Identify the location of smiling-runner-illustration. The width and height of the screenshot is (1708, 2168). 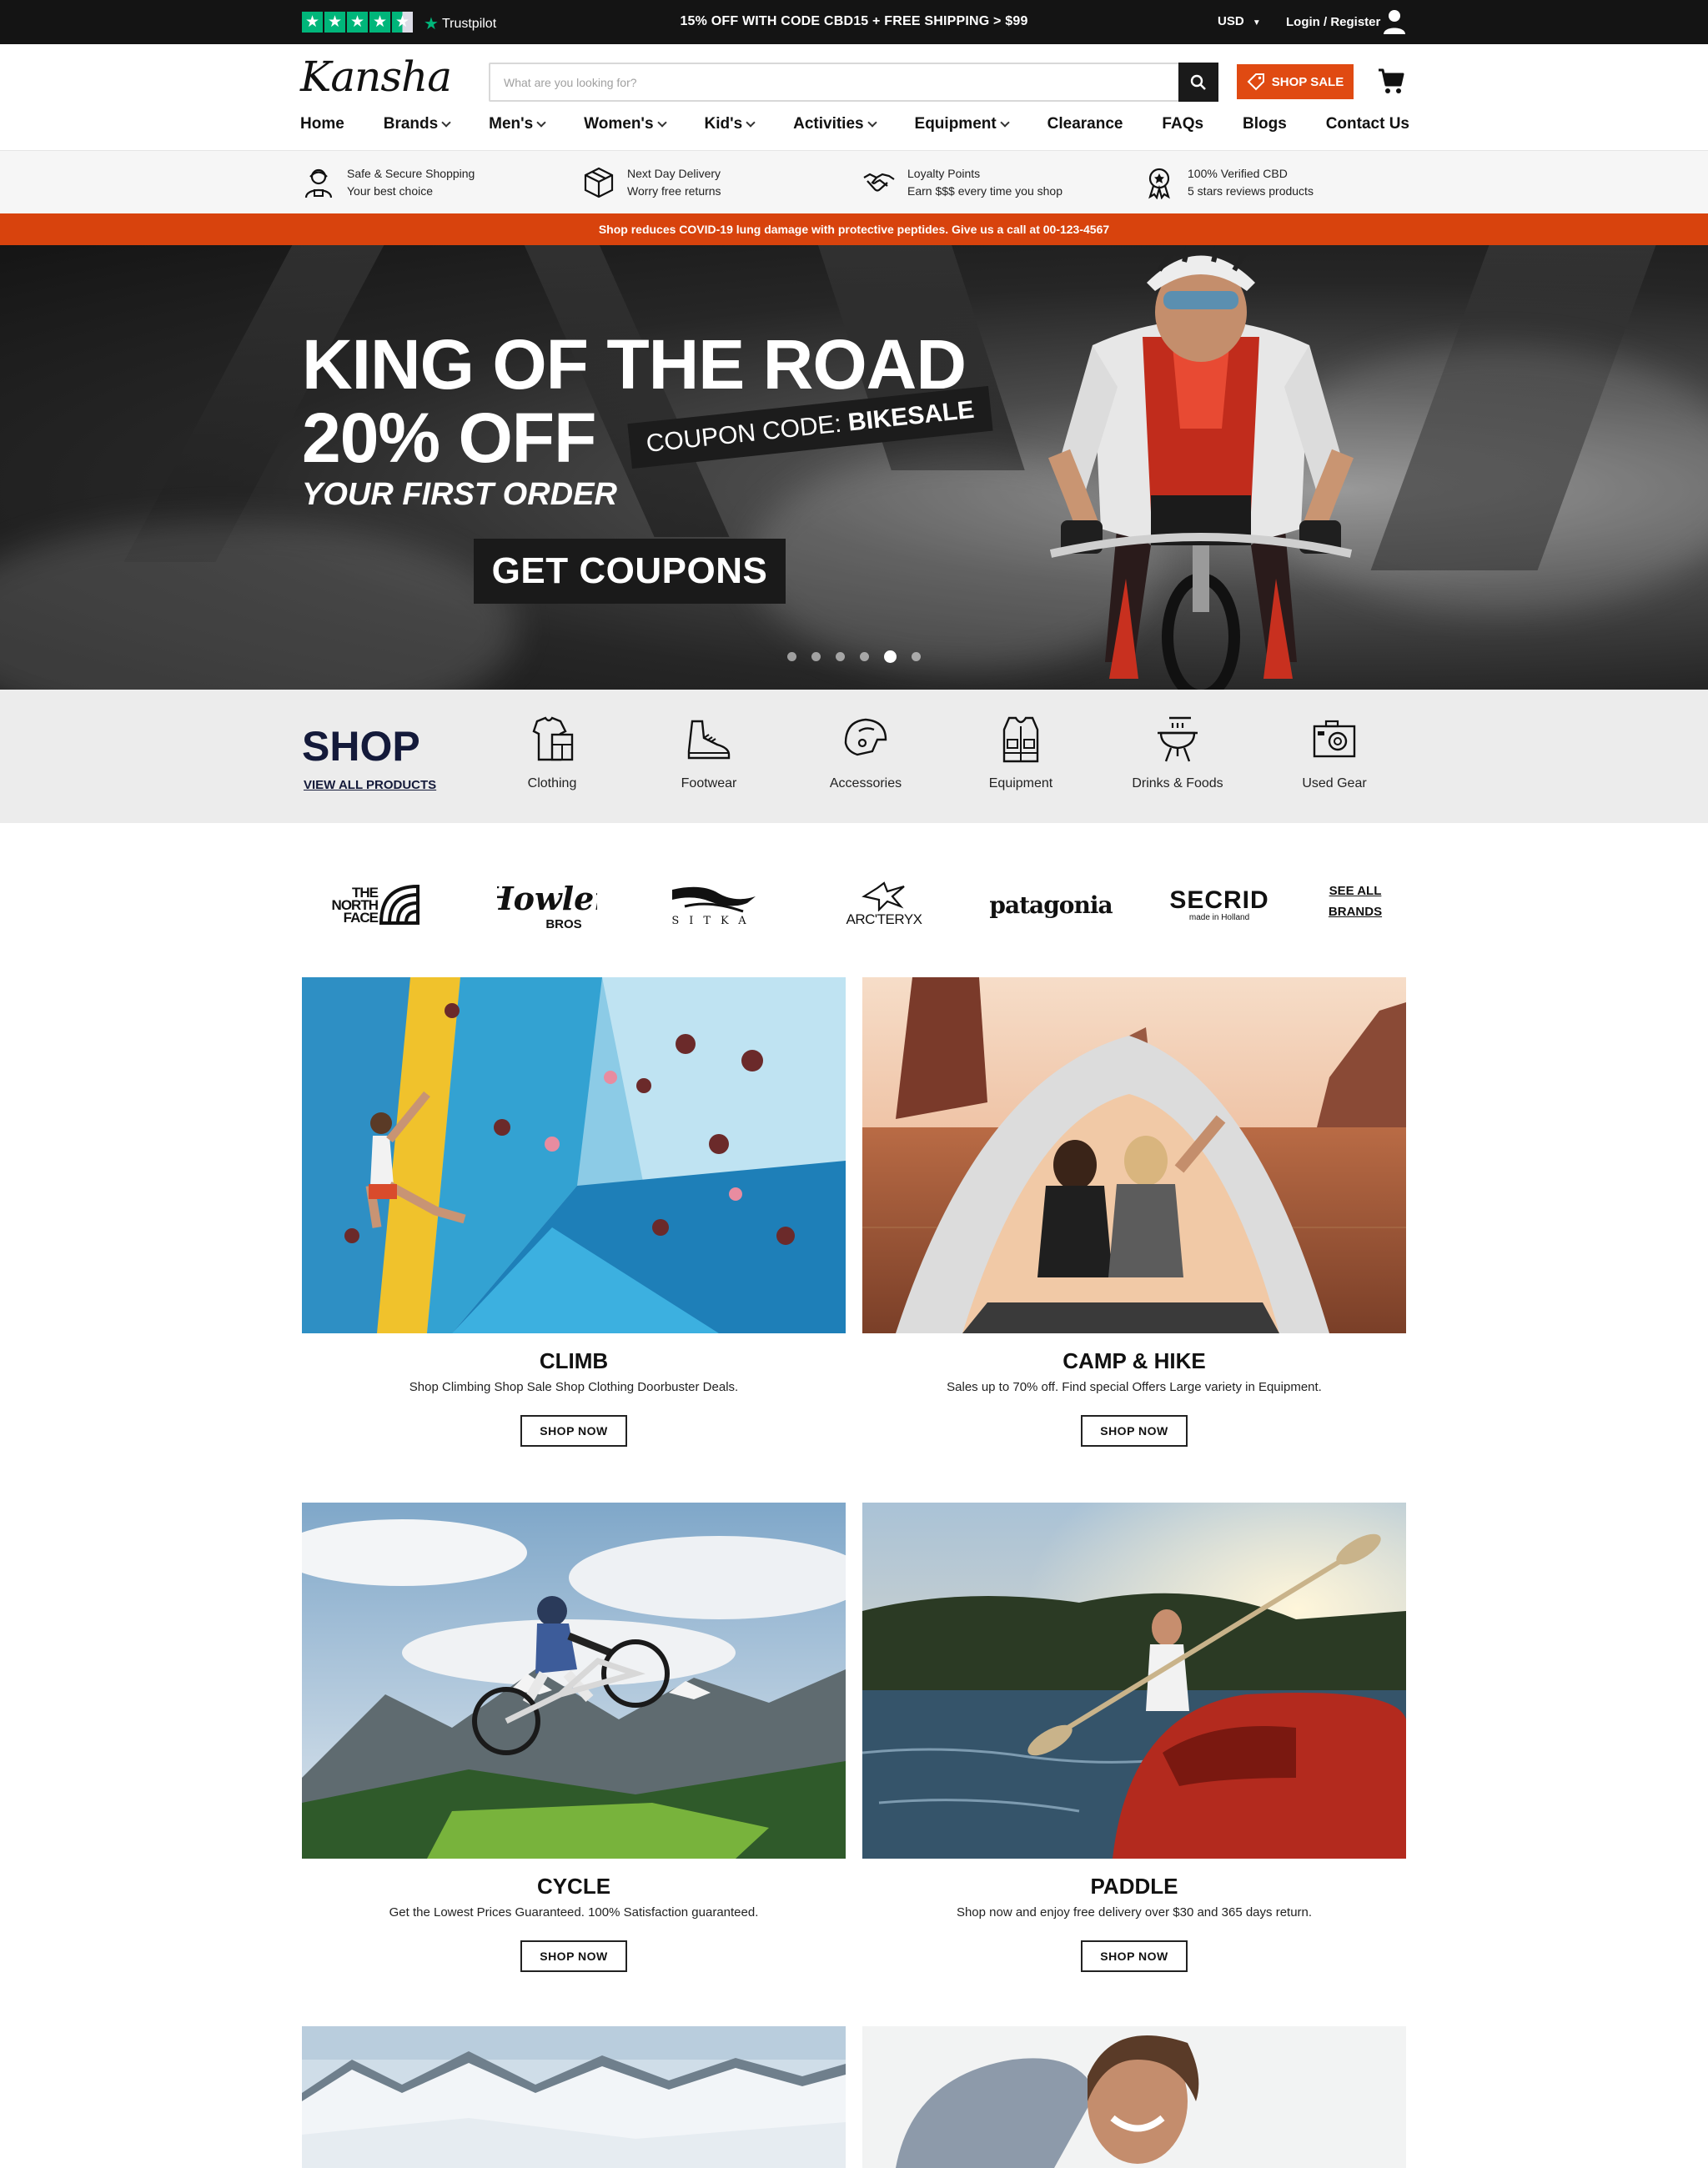
(1134, 2097).